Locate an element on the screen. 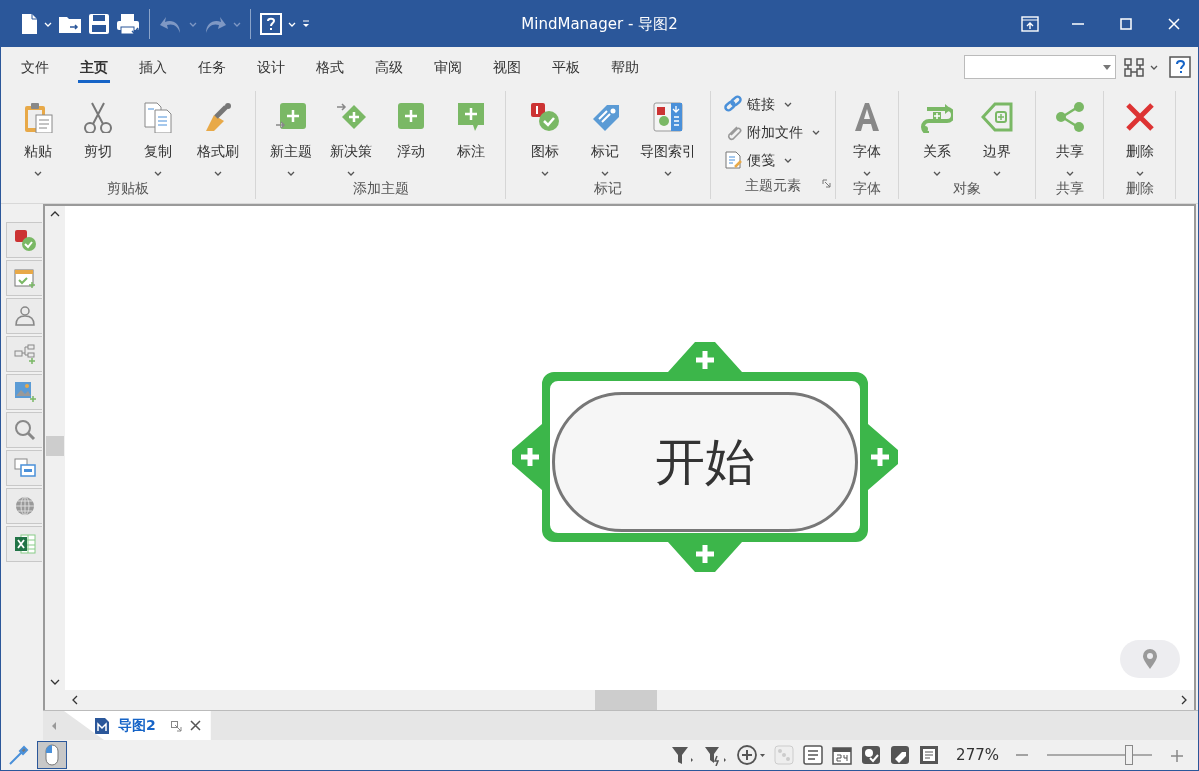 The height and width of the screenshot is (771, 1199). link-icon is located at coordinates (733, 104).